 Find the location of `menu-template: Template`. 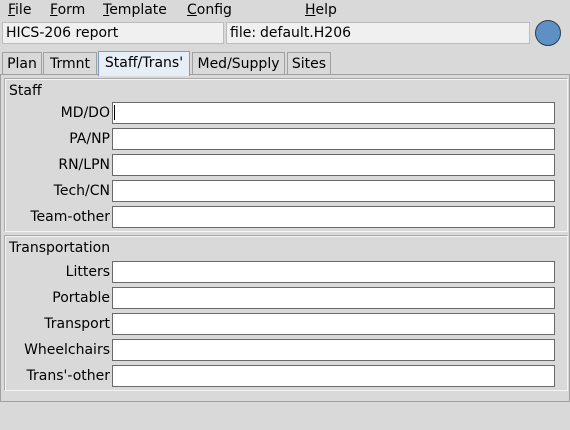

menu-template: Template is located at coordinates (135, 10).